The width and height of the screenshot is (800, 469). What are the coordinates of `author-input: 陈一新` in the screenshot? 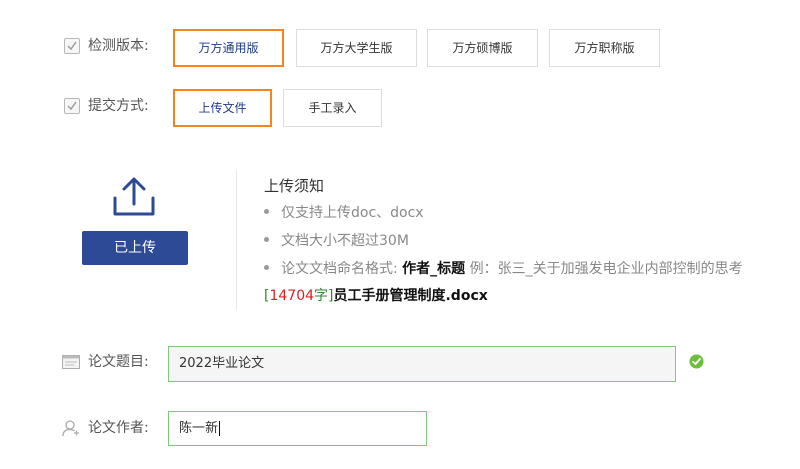 It's located at (297, 428).